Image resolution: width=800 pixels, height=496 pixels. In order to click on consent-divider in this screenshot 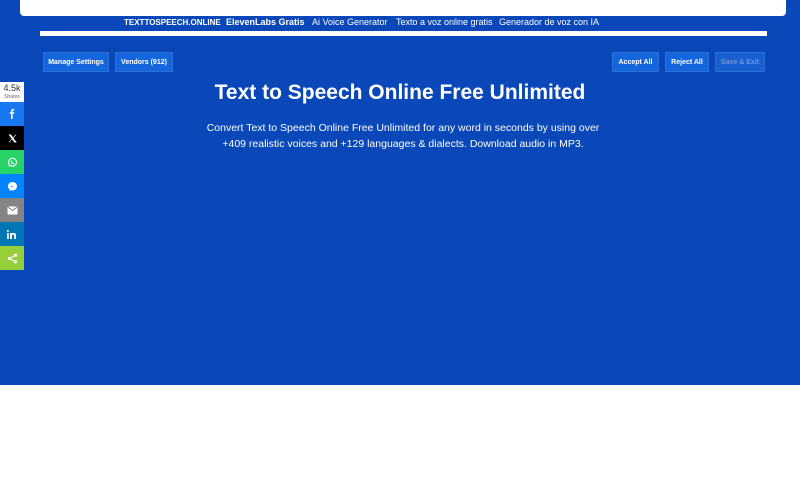, I will do `click(403, 33)`.